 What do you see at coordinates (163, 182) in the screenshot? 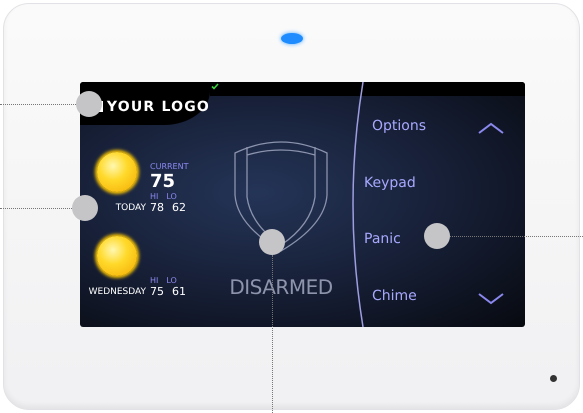
I see `current-temperature: 75` at bounding box center [163, 182].